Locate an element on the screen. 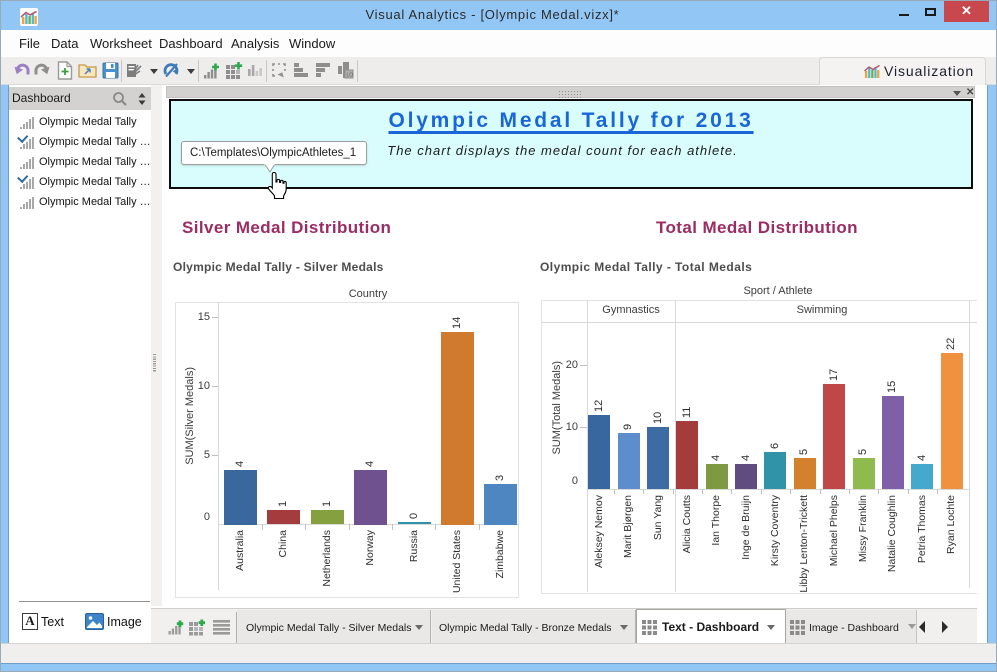 This screenshot has width=997, height=672. svg-text: LO is located at coordinates (350, 76).